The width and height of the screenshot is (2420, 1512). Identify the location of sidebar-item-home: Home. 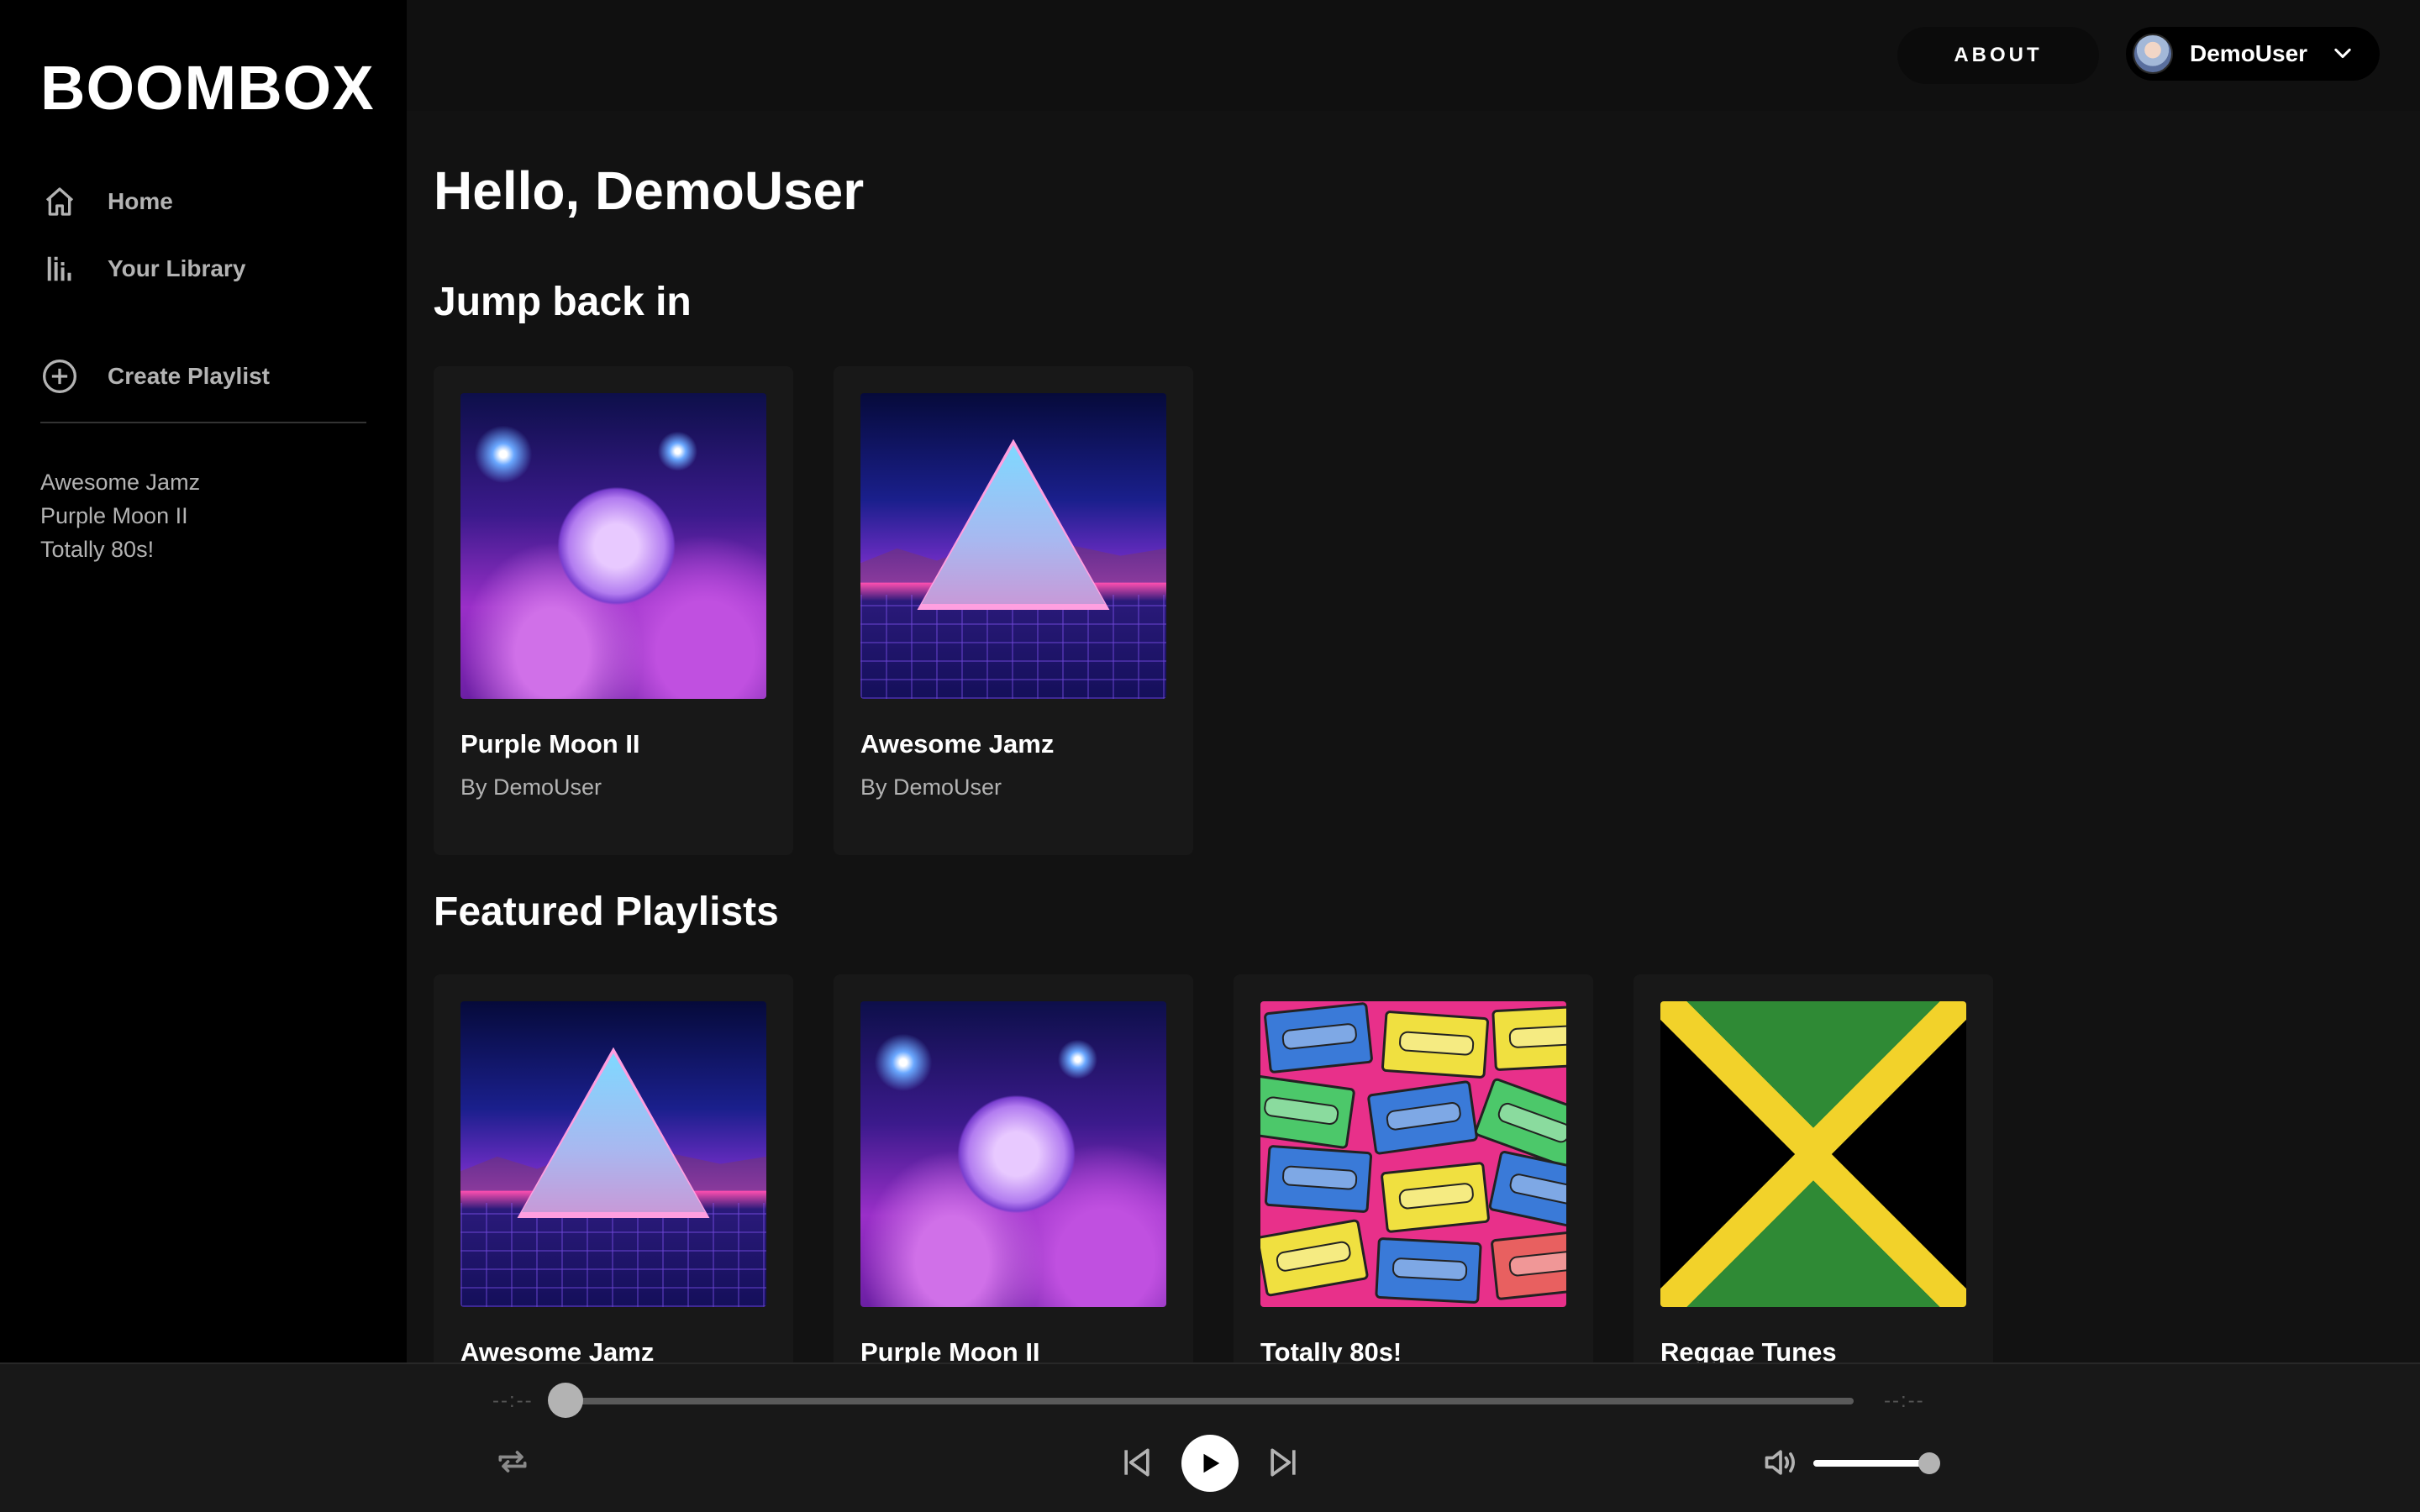
(107, 201).